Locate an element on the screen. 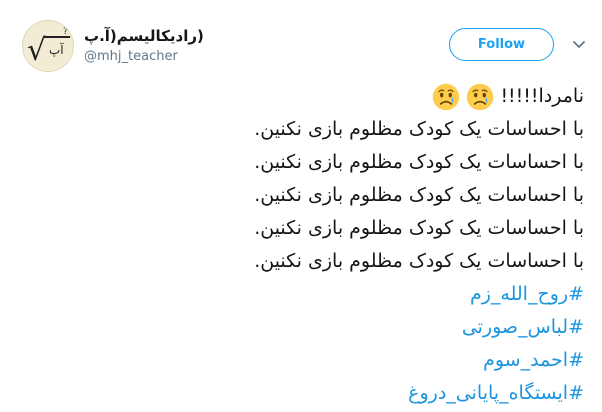  avatar-letters-text: آپ is located at coordinates (56, 49).